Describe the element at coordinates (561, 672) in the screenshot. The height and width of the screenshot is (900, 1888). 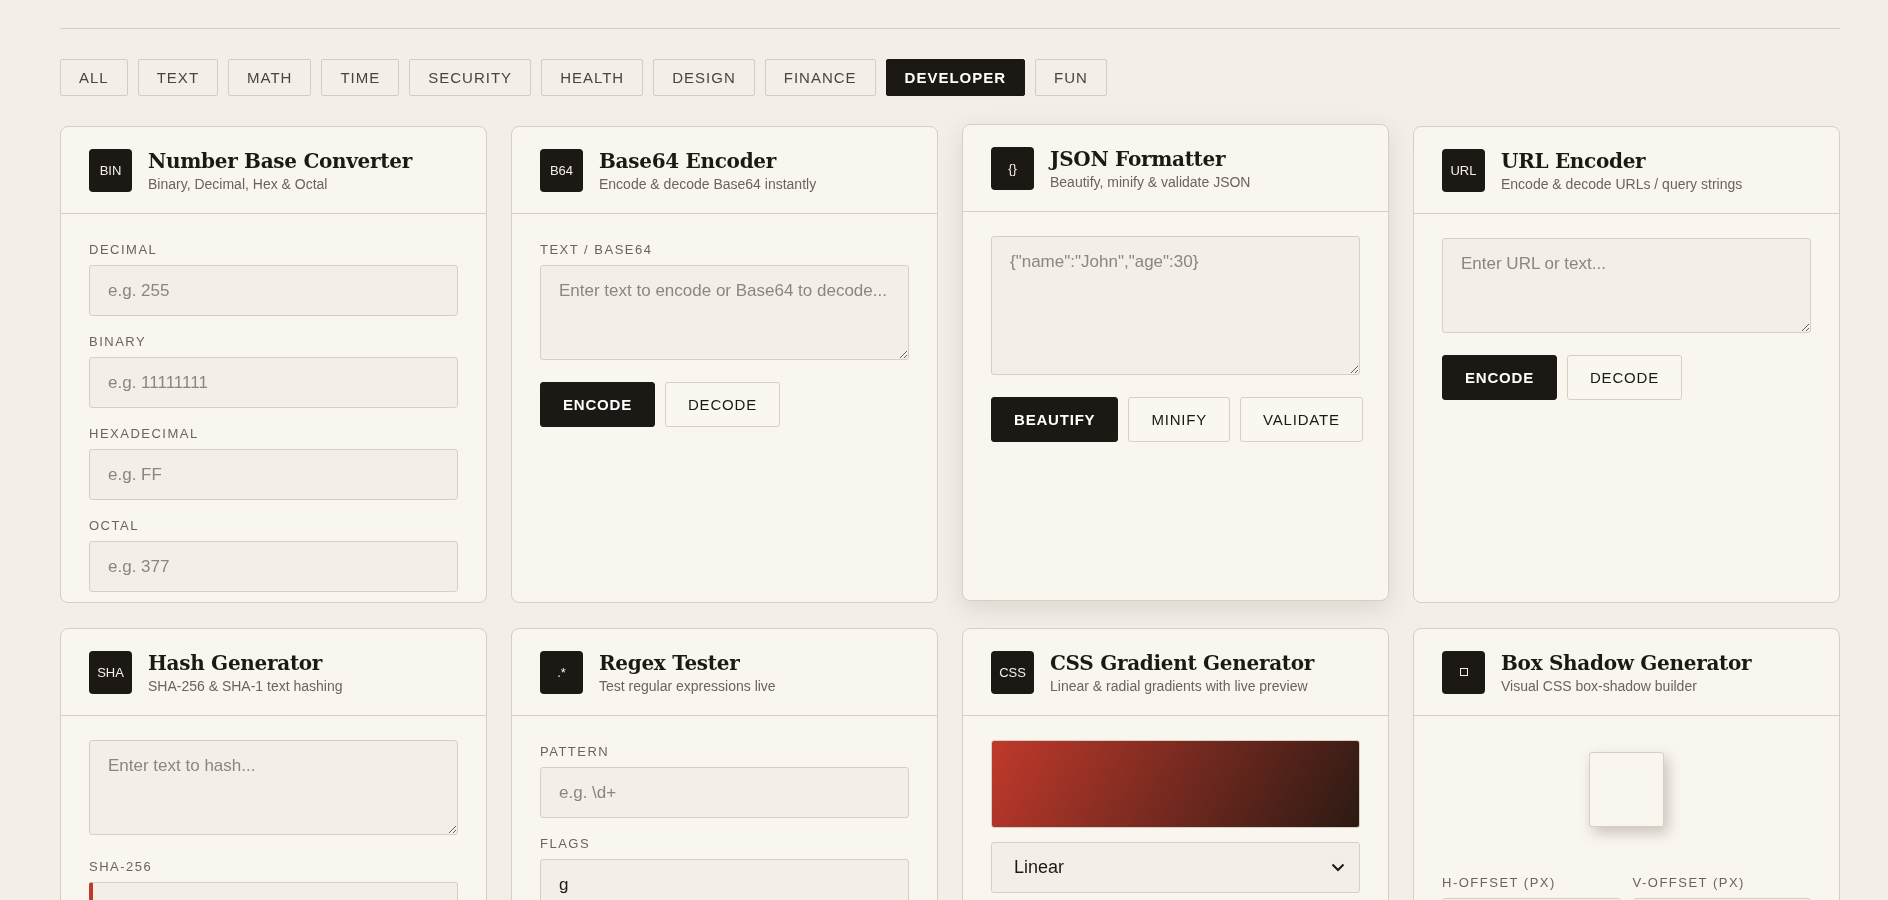
I see `tool-icon: .*` at that location.